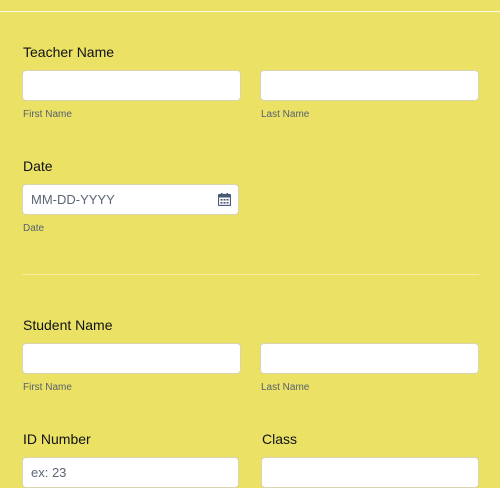  Describe the element at coordinates (57, 439) in the screenshot. I see `id-number-label: ID Number` at that location.